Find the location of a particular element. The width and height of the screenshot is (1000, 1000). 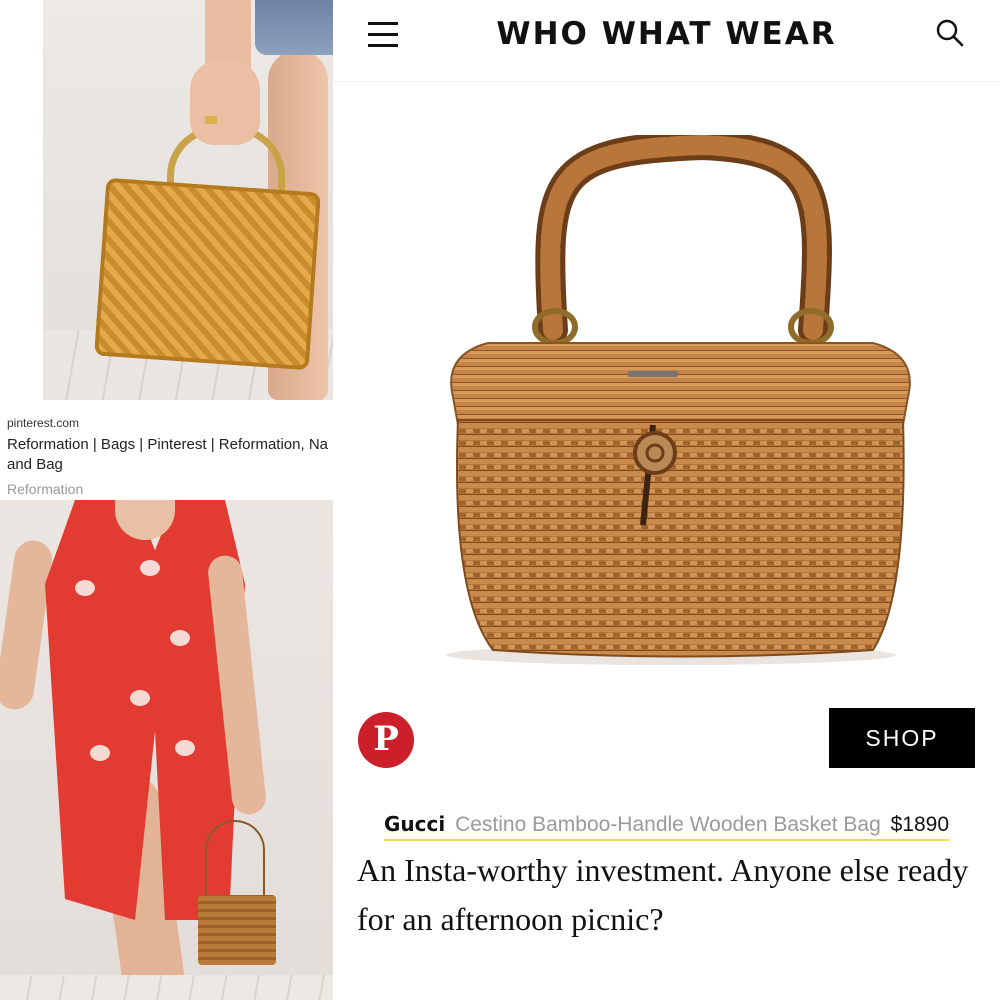

wicker-box-bag is located at coordinates (207, 274).